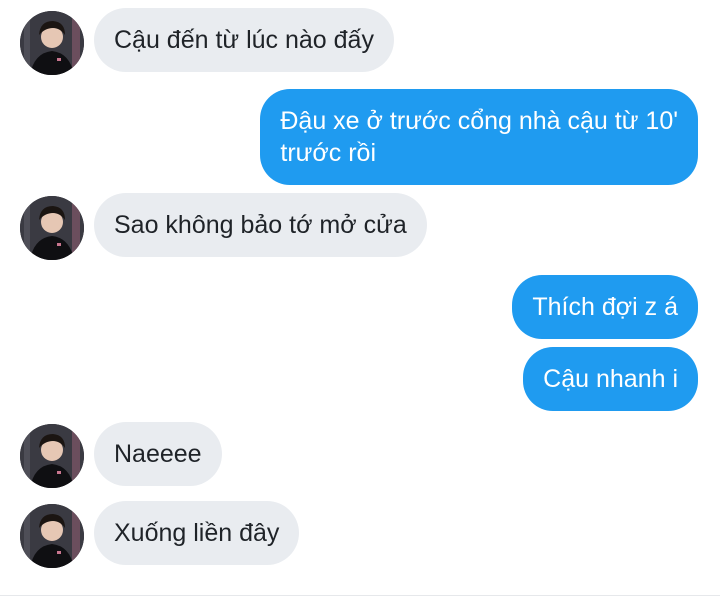  I want to click on message-text: Sao không bảo tớ mở cửa, so click(260, 225).